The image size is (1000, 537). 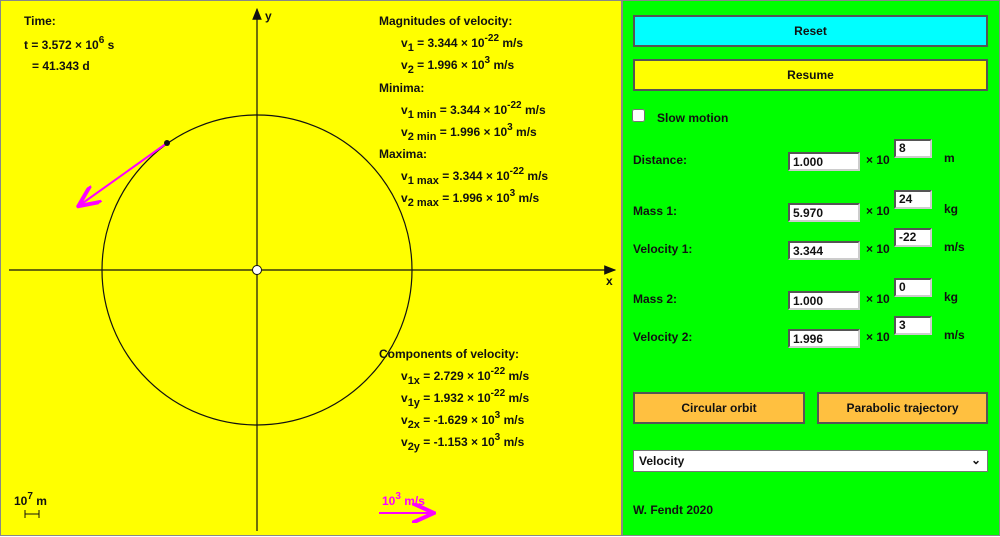 I want to click on distance-unit: m, so click(x=949, y=158).